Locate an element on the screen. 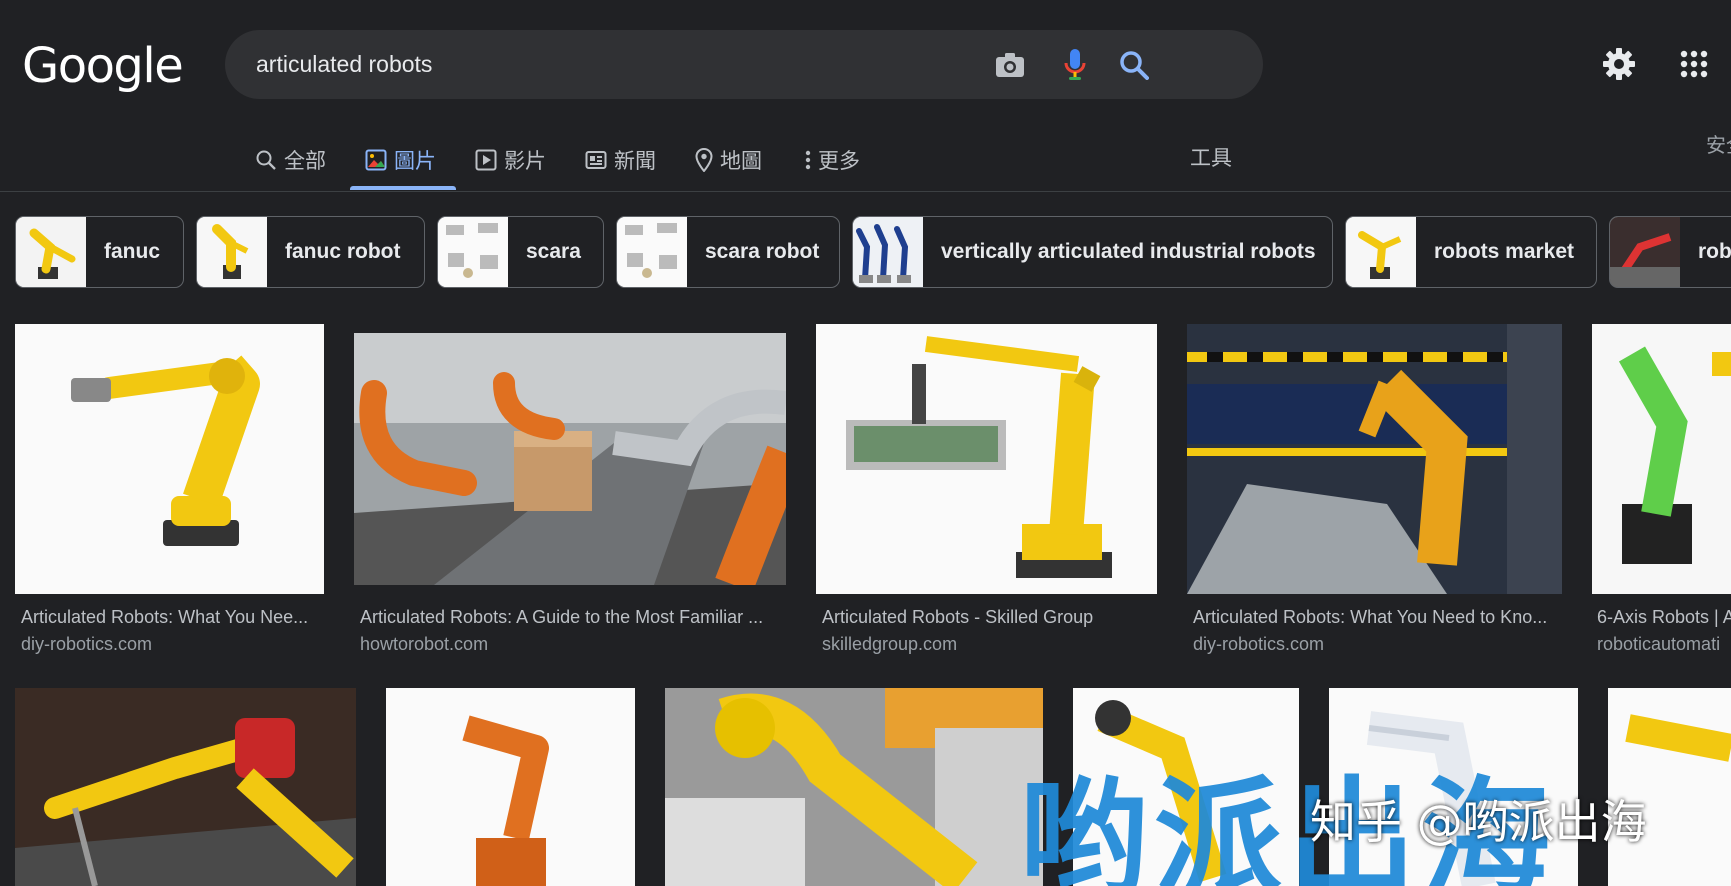 This screenshot has width=1731, height=886. chip-fanuc: fanuc is located at coordinates (99, 252).